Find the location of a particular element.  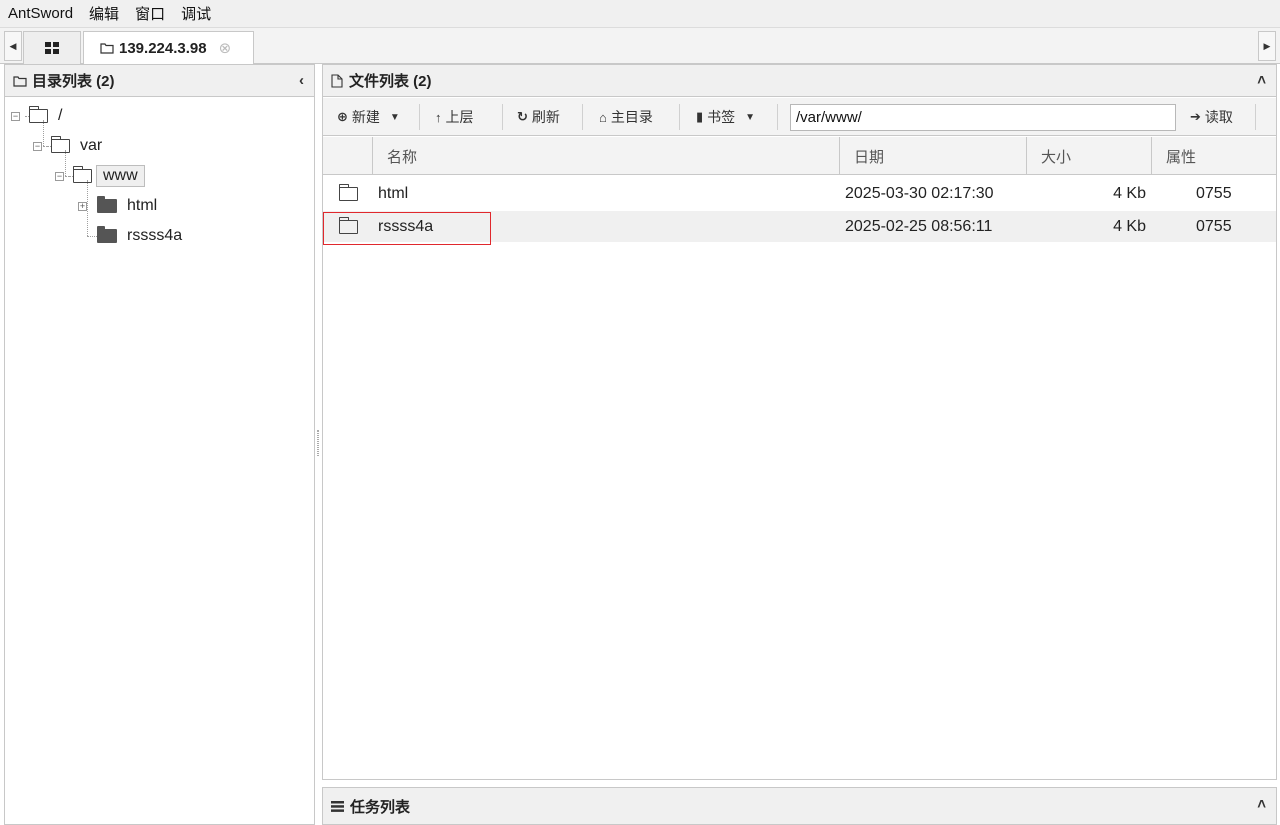

collapse-up-icon: ˄ is located at coordinates (1261, 80).